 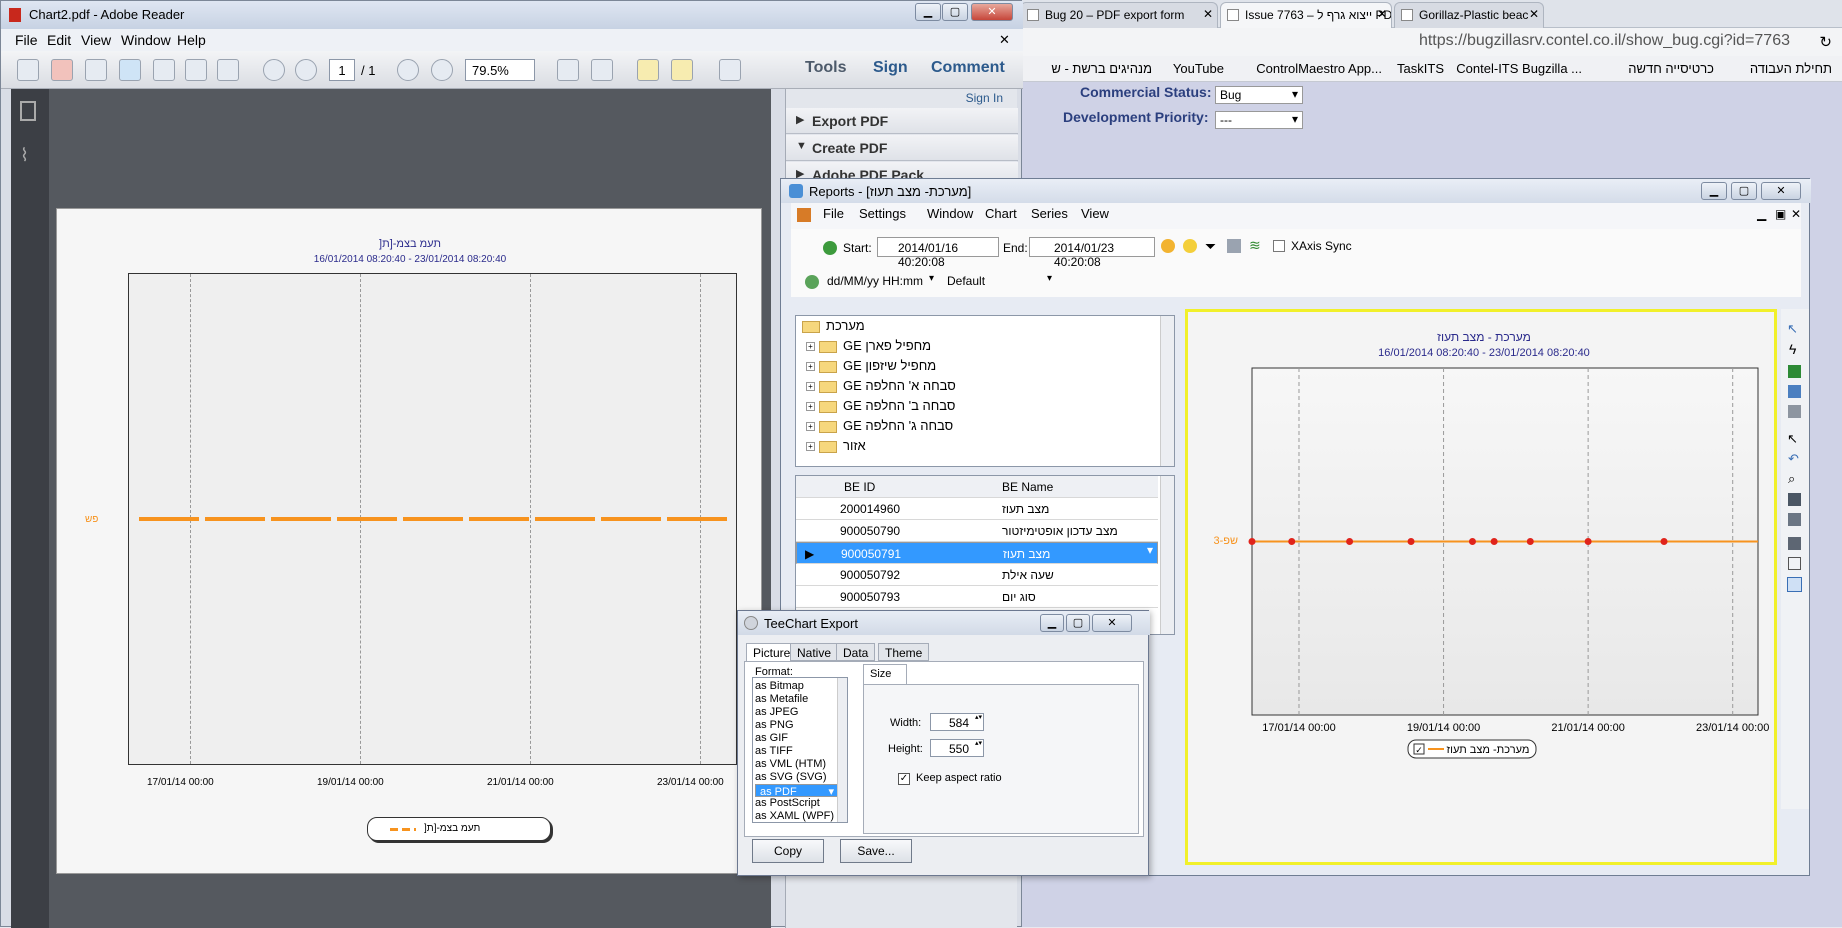 What do you see at coordinates (1792, 329) in the screenshot?
I see `pointer-icon: ↖` at bounding box center [1792, 329].